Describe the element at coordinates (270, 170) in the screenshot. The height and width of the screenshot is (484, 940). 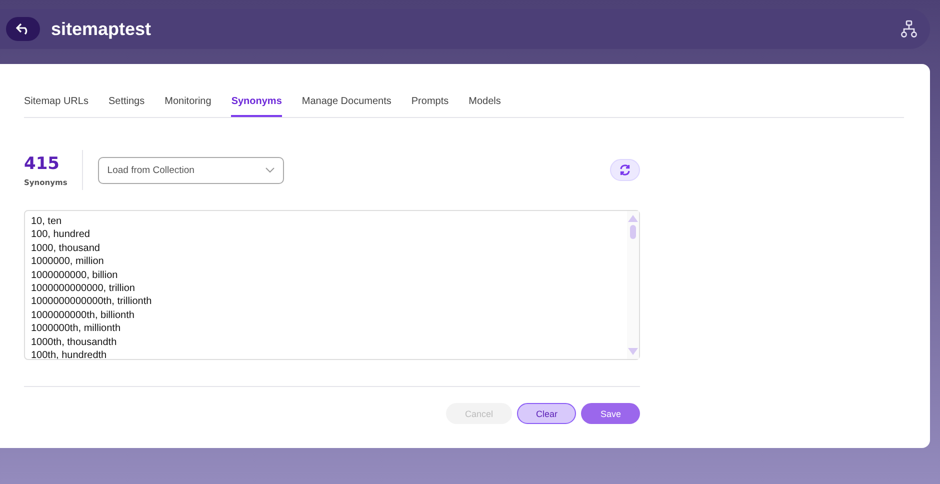
I see `chevron-down-icon` at that location.